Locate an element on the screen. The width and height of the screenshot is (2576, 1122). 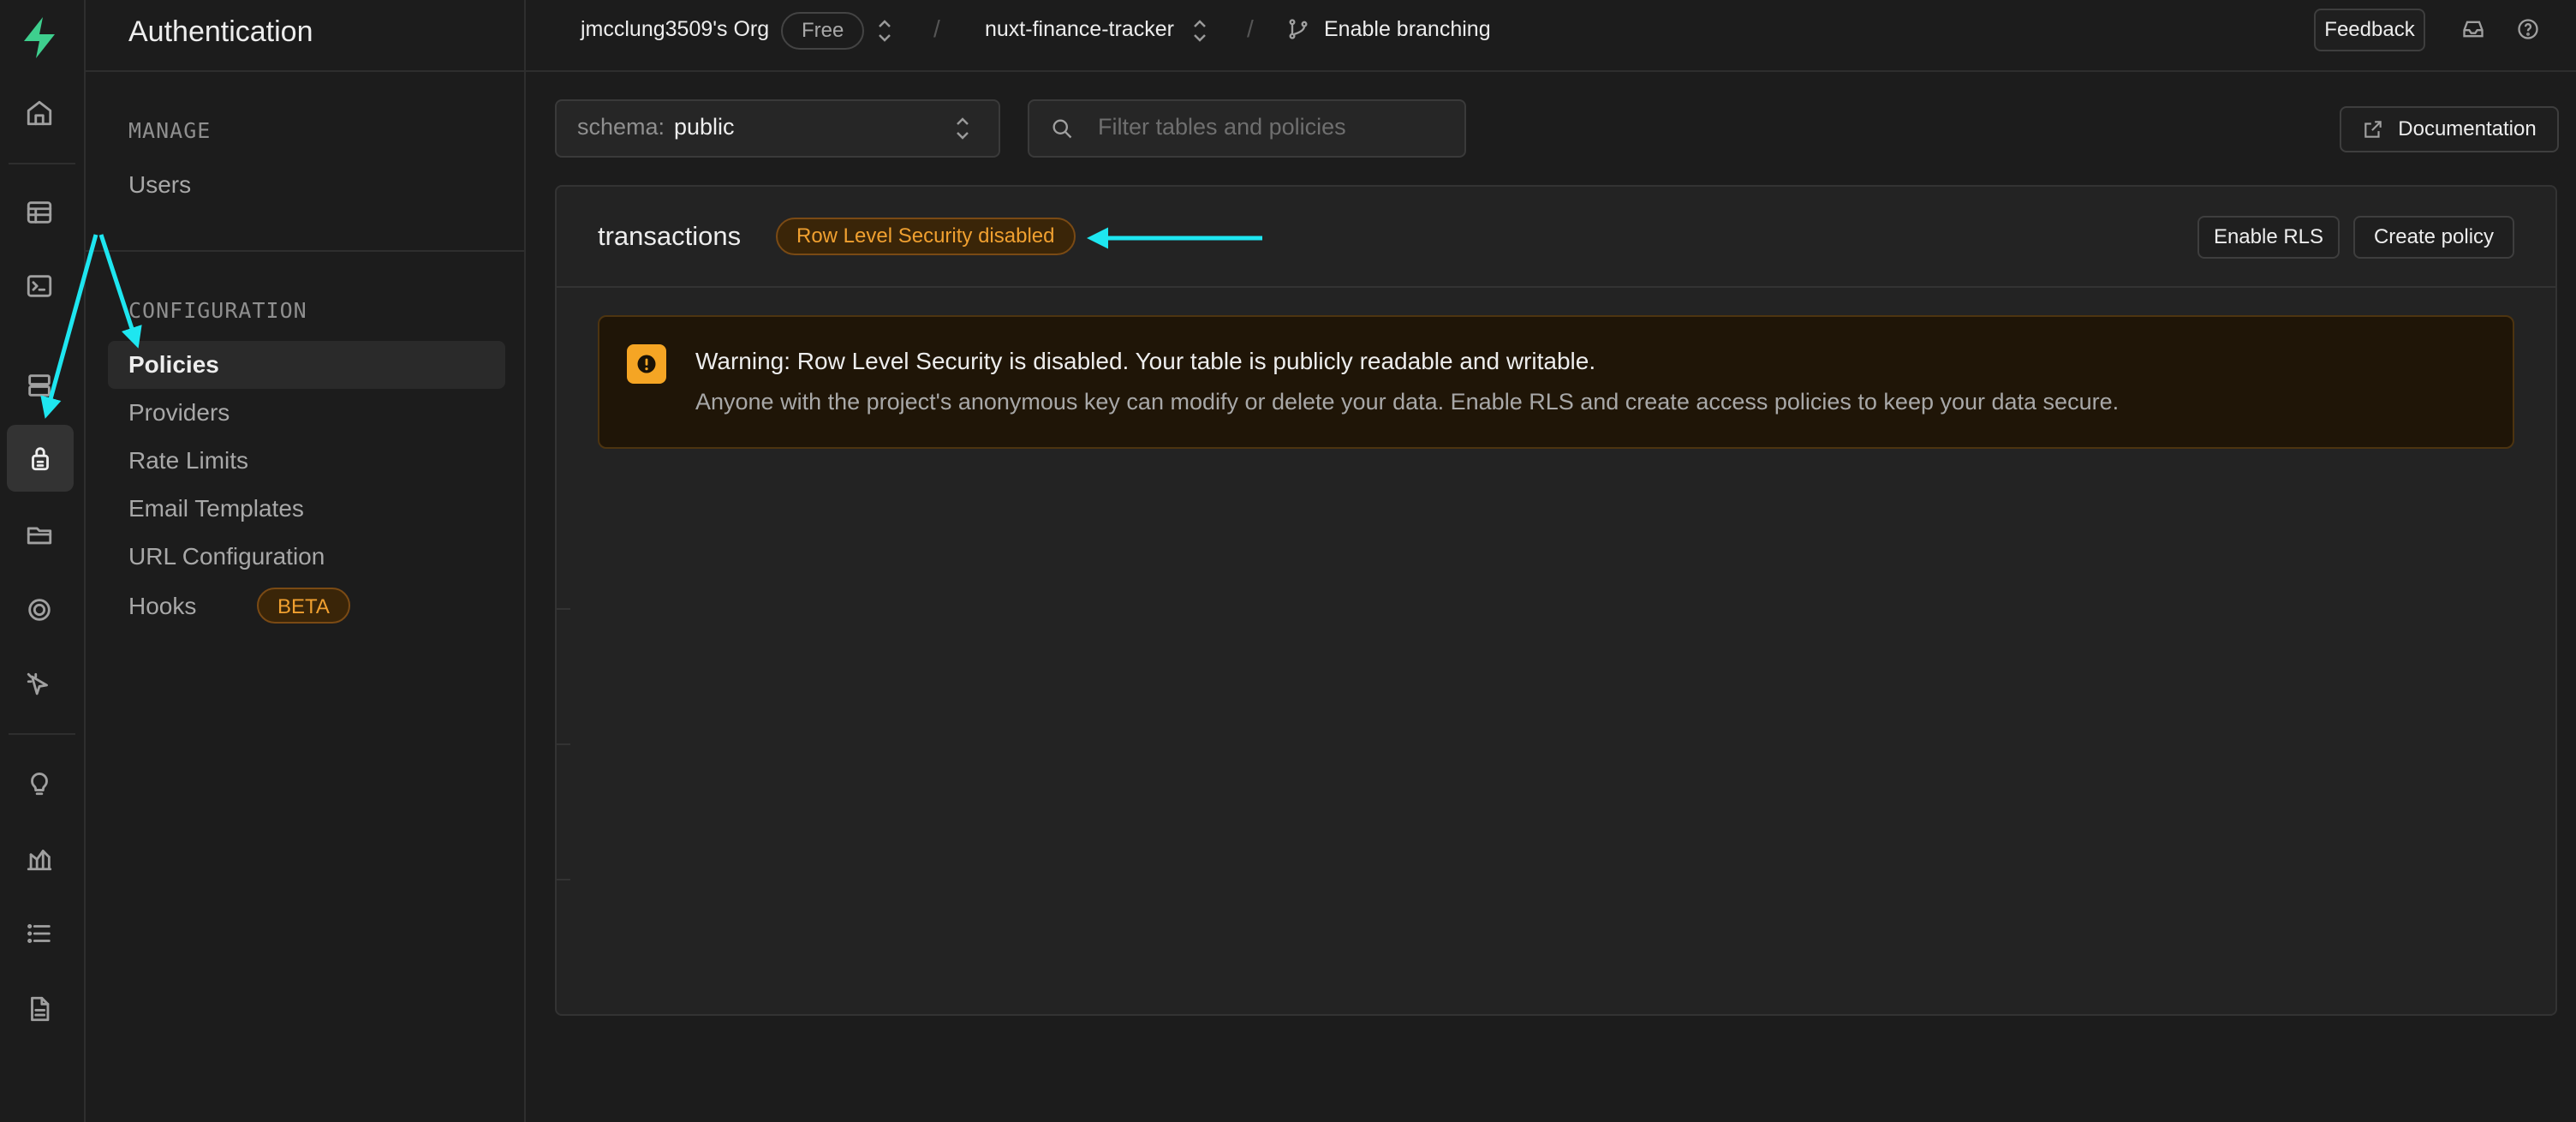
annotation-overlay is located at coordinates (651, 323).